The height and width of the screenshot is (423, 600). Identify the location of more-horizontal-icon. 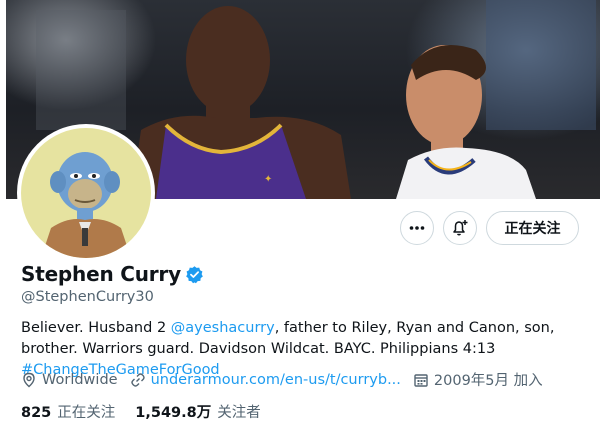
(417, 228).